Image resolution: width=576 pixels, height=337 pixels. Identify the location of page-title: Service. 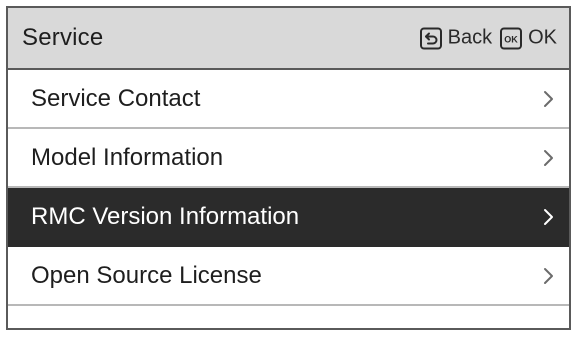
(63, 37).